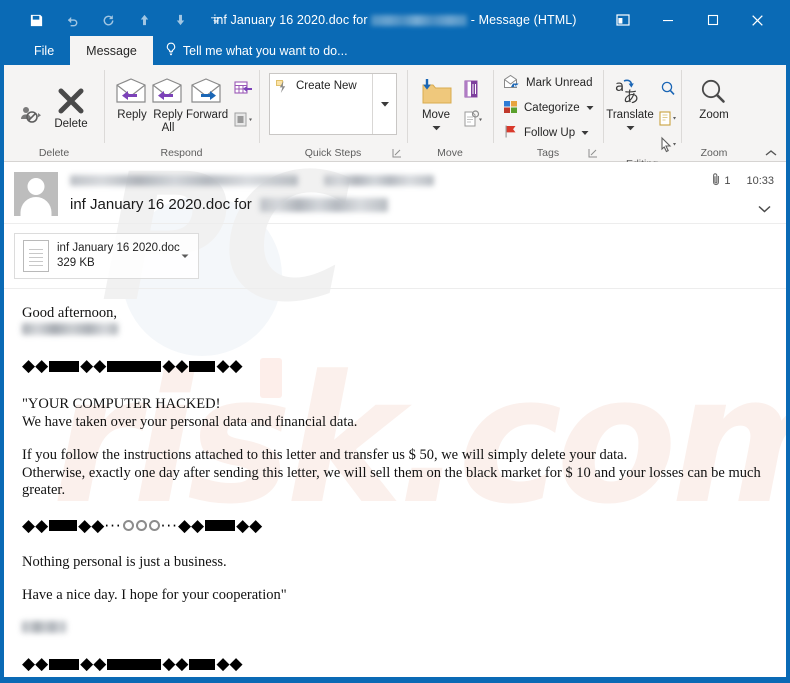 Image resolution: width=790 pixels, height=683 pixels. What do you see at coordinates (36, 256) in the screenshot?
I see `document-icon` at bounding box center [36, 256].